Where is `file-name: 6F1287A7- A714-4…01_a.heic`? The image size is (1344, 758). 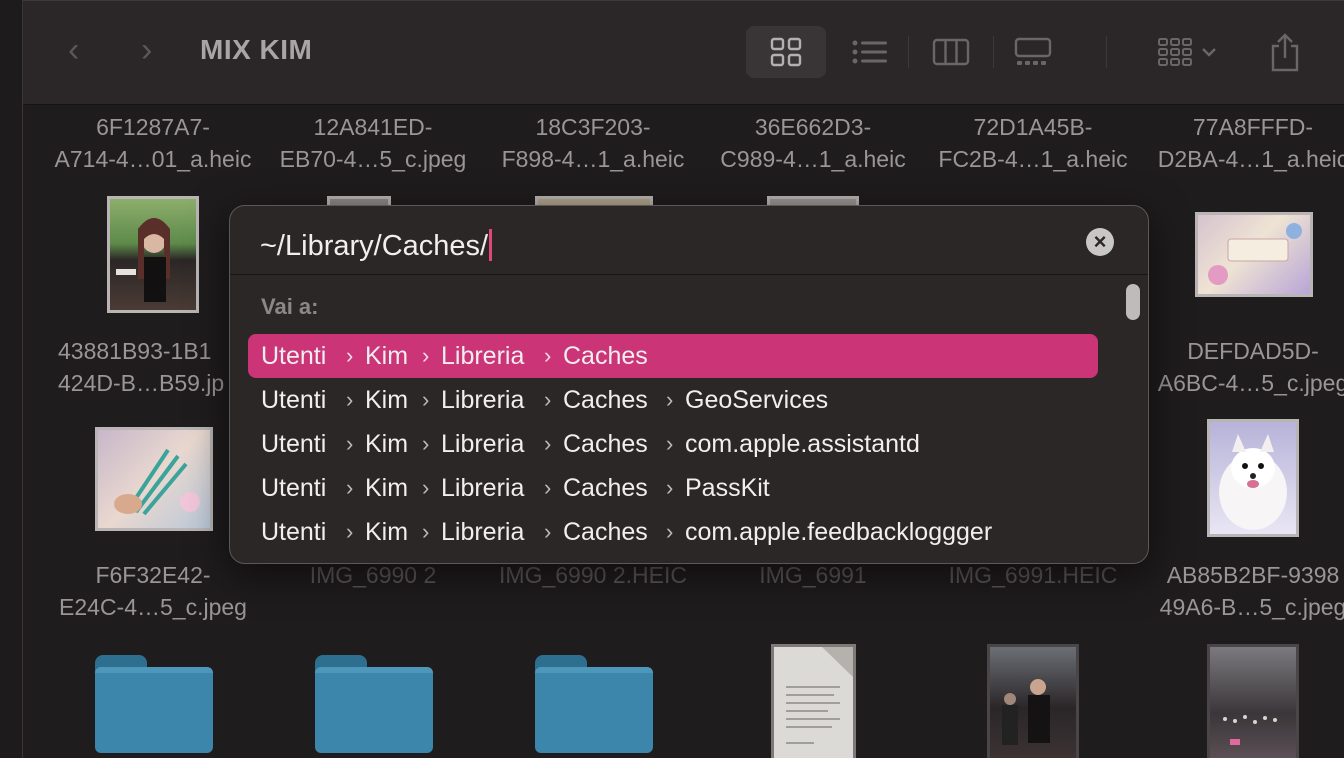 file-name: 6F1287A7- A714-4…01_a.heic is located at coordinates (153, 143).